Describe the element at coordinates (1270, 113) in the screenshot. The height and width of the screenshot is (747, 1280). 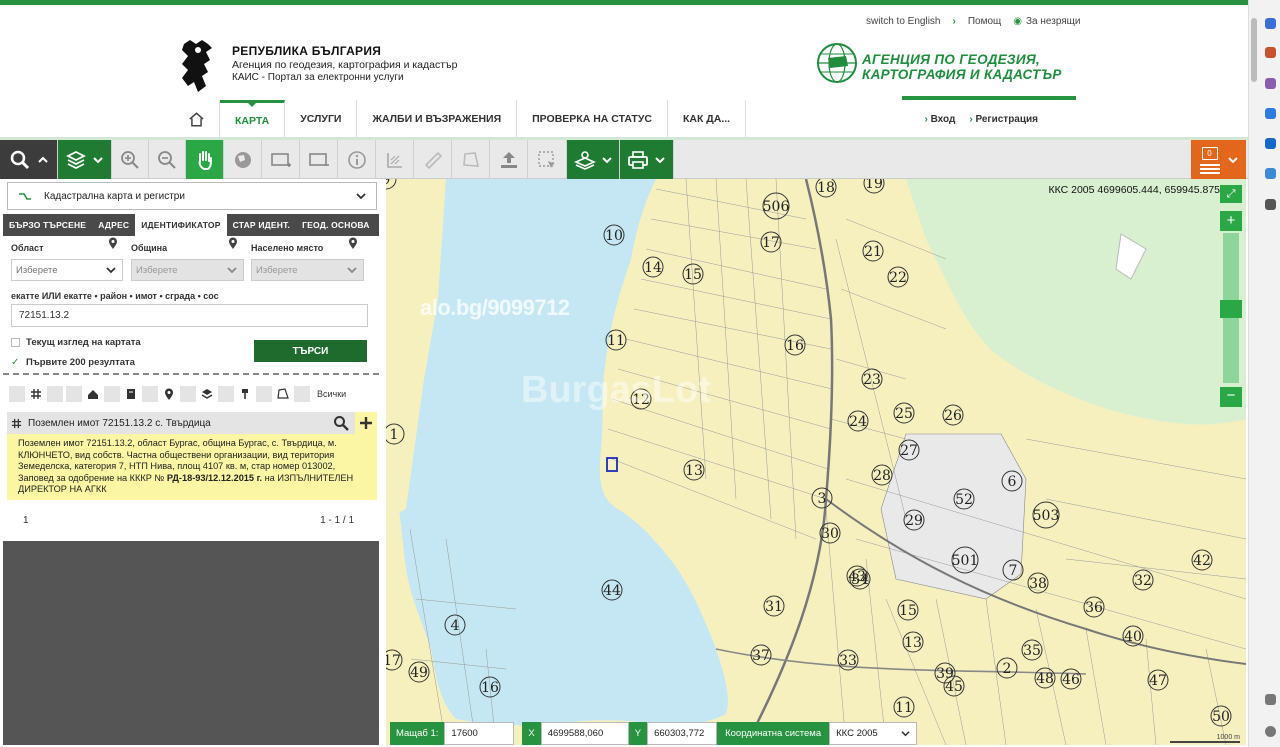
I see `copilot-icon` at that location.